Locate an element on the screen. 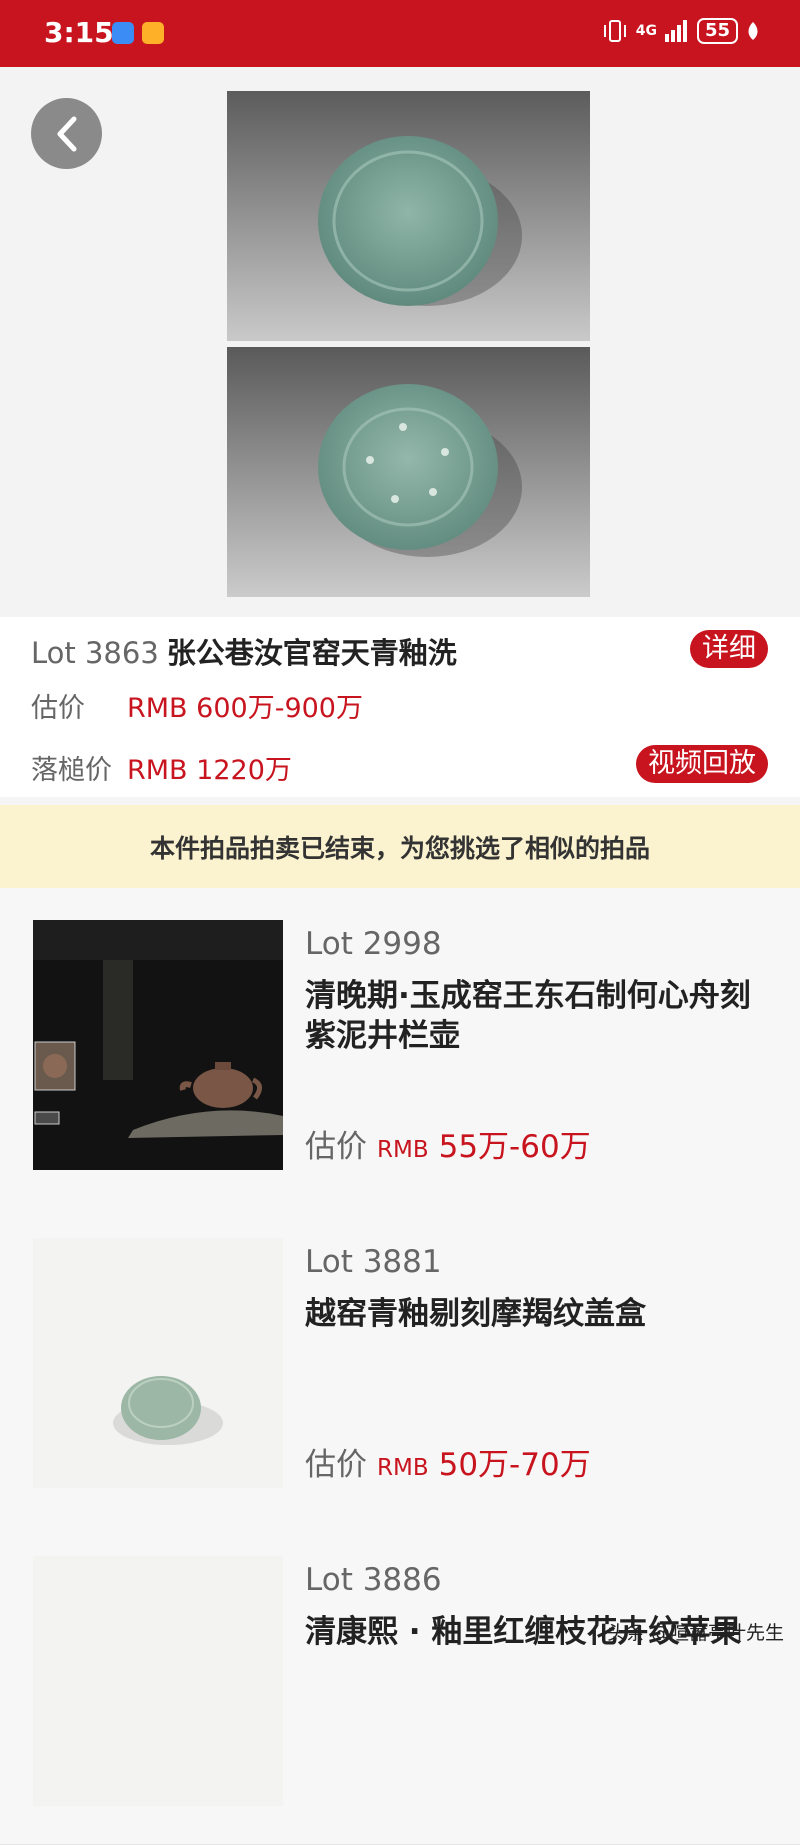 The height and width of the screenshot is (1845, 800). similar-lot-estimate: 估价 RMB 50万-70万 is located at coordinates (448, 1461).